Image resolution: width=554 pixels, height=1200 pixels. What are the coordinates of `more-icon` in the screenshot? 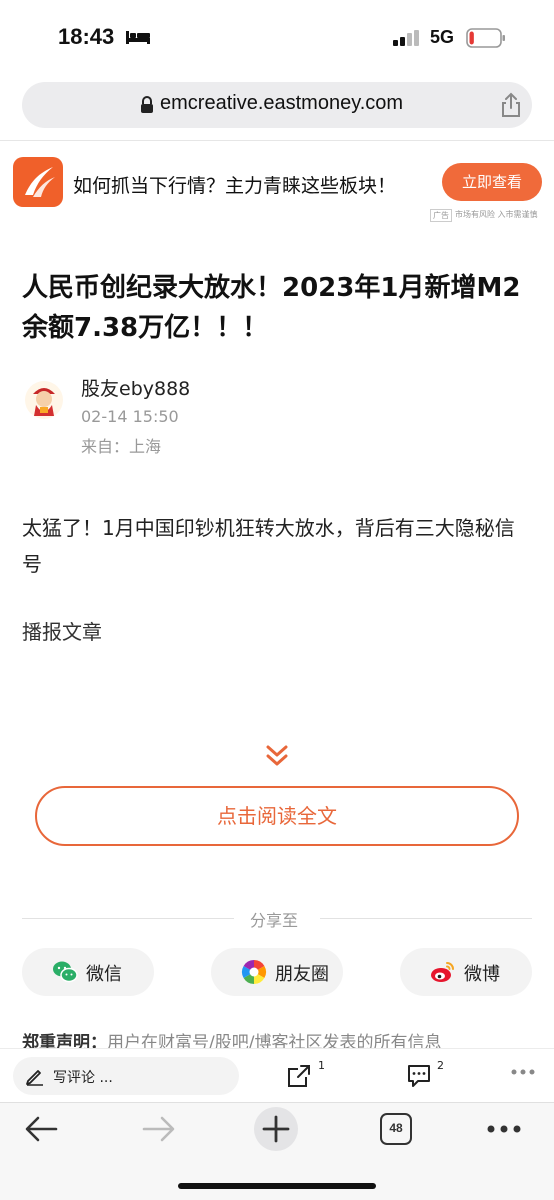 It's located at (523, 1072).